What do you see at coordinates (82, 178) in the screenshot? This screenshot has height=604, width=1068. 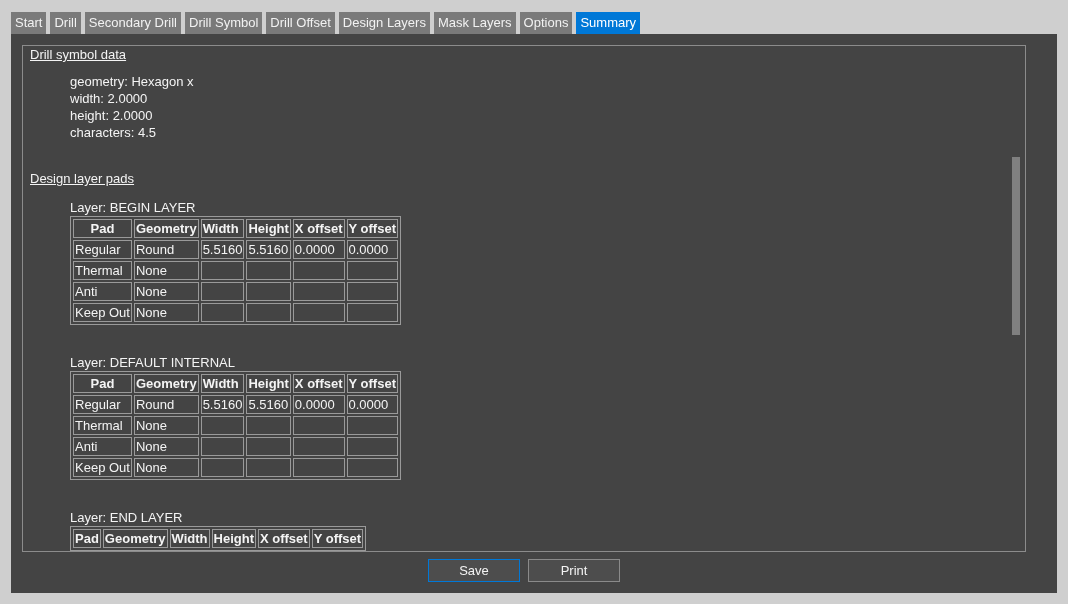 I see `section-heading: Design layer pads` at bounding box center [82, 178].